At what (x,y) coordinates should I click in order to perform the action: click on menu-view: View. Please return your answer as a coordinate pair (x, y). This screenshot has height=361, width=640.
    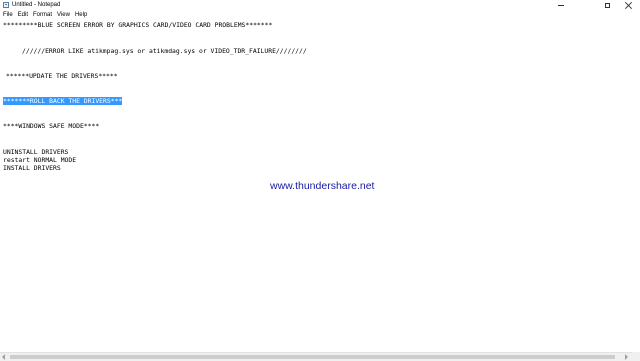
    Looking at the image, I should click on (63, 15).